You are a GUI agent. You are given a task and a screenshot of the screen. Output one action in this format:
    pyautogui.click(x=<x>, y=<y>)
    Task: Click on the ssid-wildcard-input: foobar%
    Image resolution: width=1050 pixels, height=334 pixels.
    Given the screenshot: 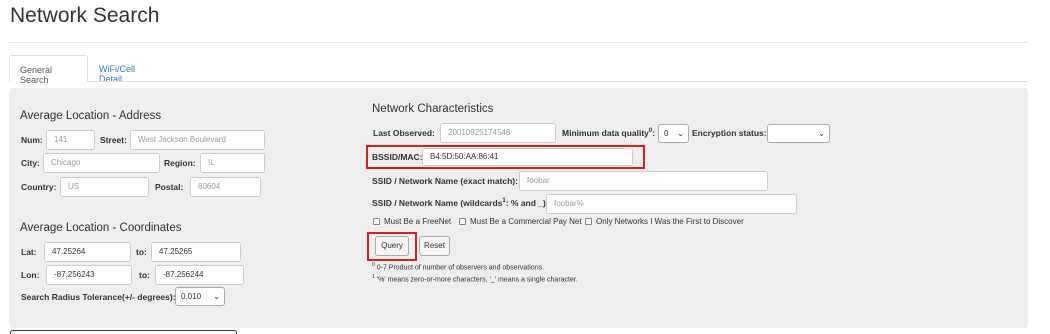 What is the action you would take?
    pyautogui.click(x=671, y=204)
    